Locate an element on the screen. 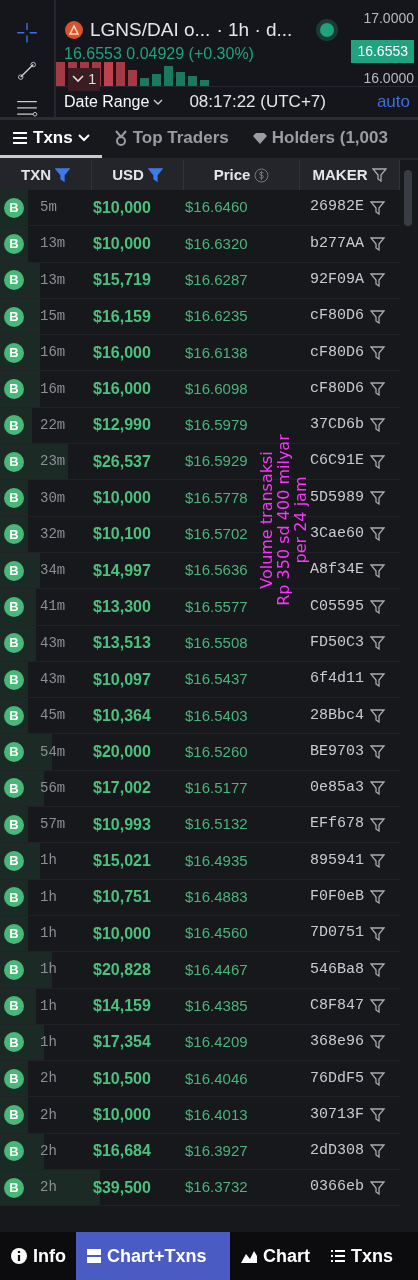 The width and height of the screenshot is (418, 1280). maker-address: 2dD308 is located at coordinates (337, 1151).